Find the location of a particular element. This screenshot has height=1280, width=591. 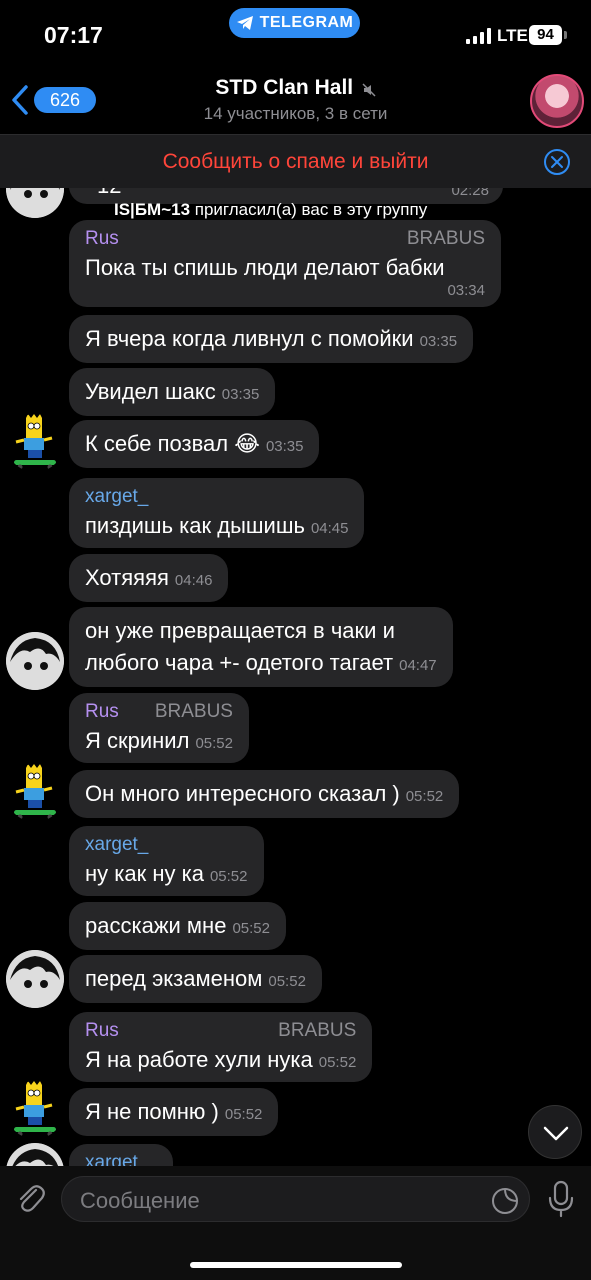

chat-title: STD Clan Hall is located at coordinates (284, 87).